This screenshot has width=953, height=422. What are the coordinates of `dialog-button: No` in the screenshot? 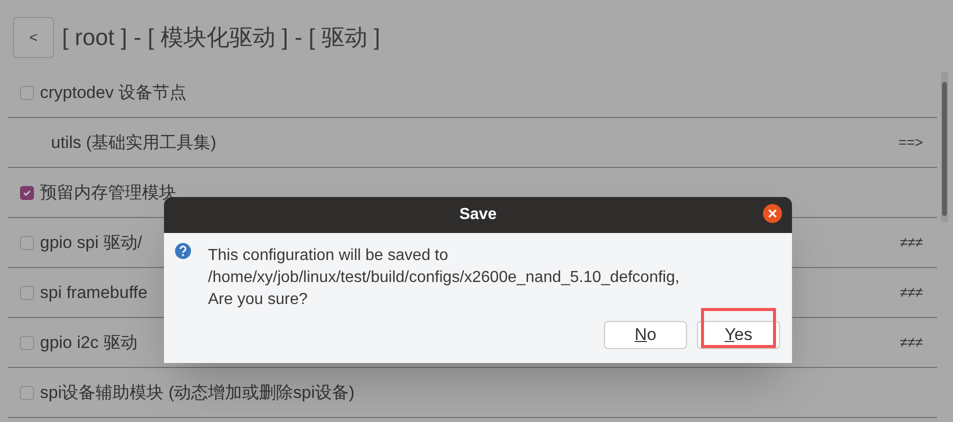 It's located at (645, 335).